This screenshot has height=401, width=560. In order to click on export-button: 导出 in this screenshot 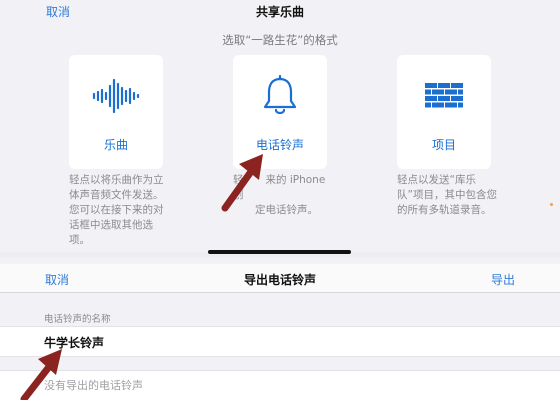, I will do `click(503, 279)`.